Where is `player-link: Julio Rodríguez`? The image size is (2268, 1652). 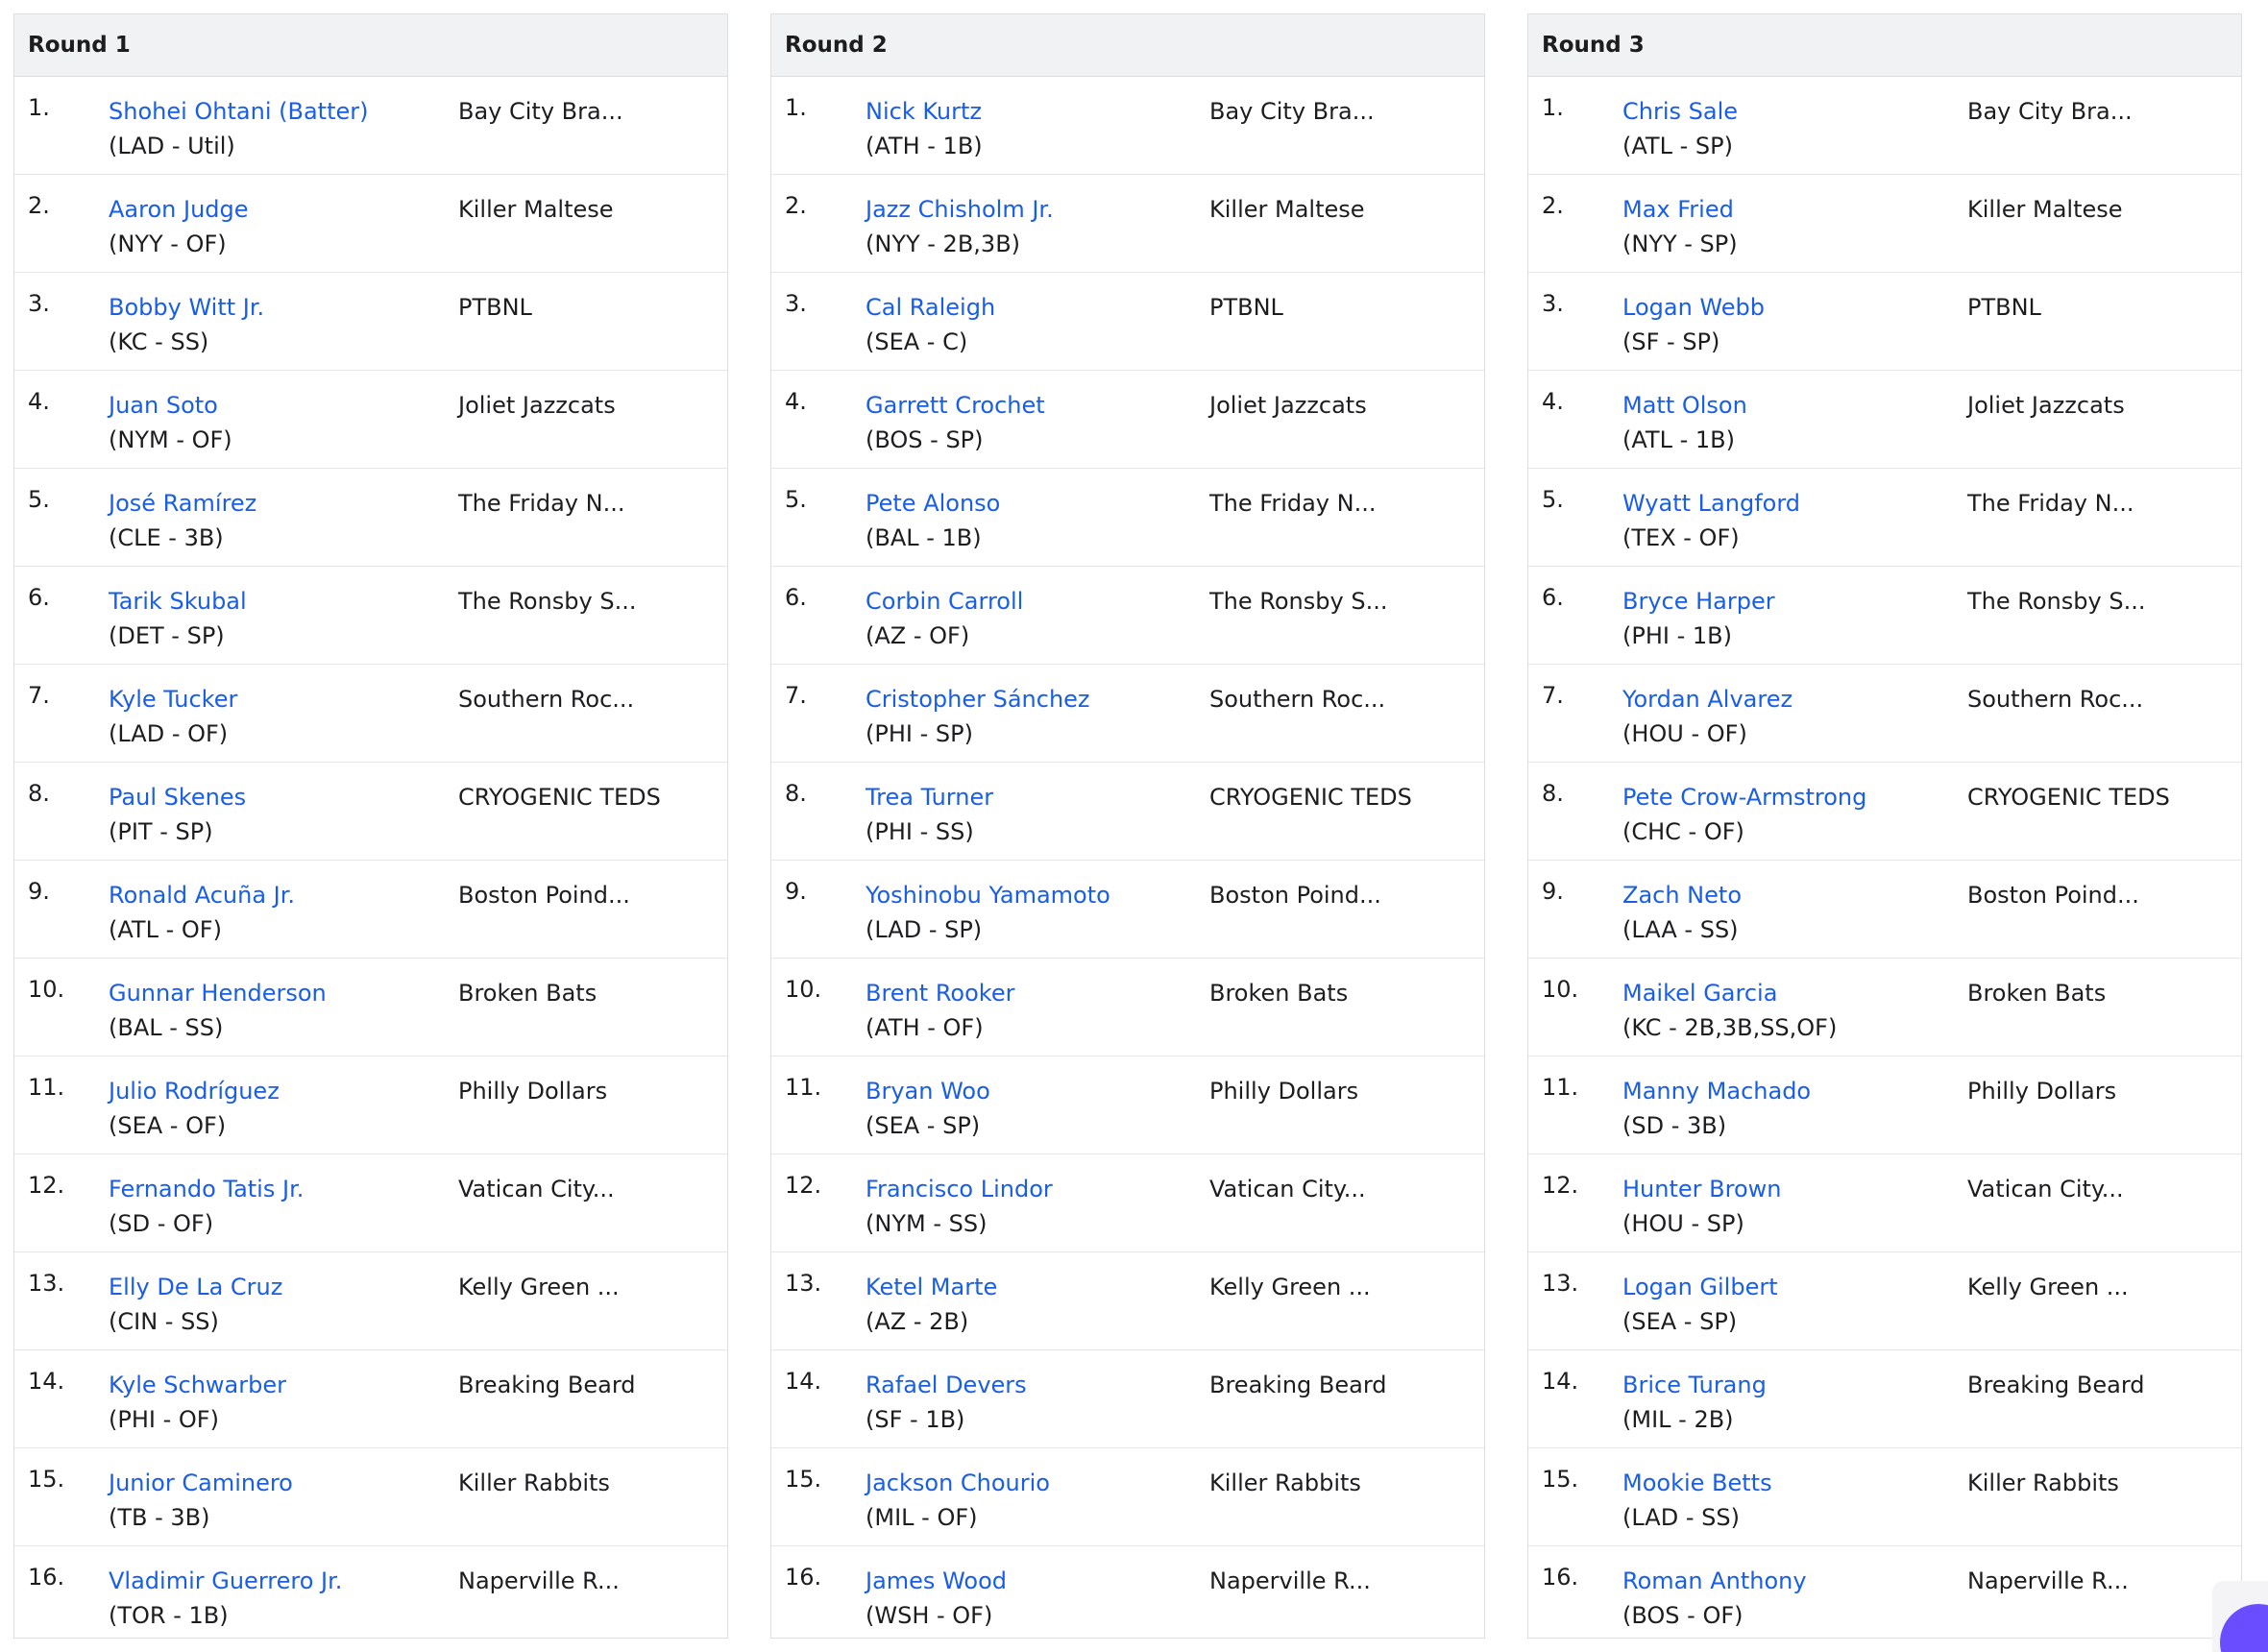
player-link: Julio Rodríguez is located at coordinates (194, 1091).